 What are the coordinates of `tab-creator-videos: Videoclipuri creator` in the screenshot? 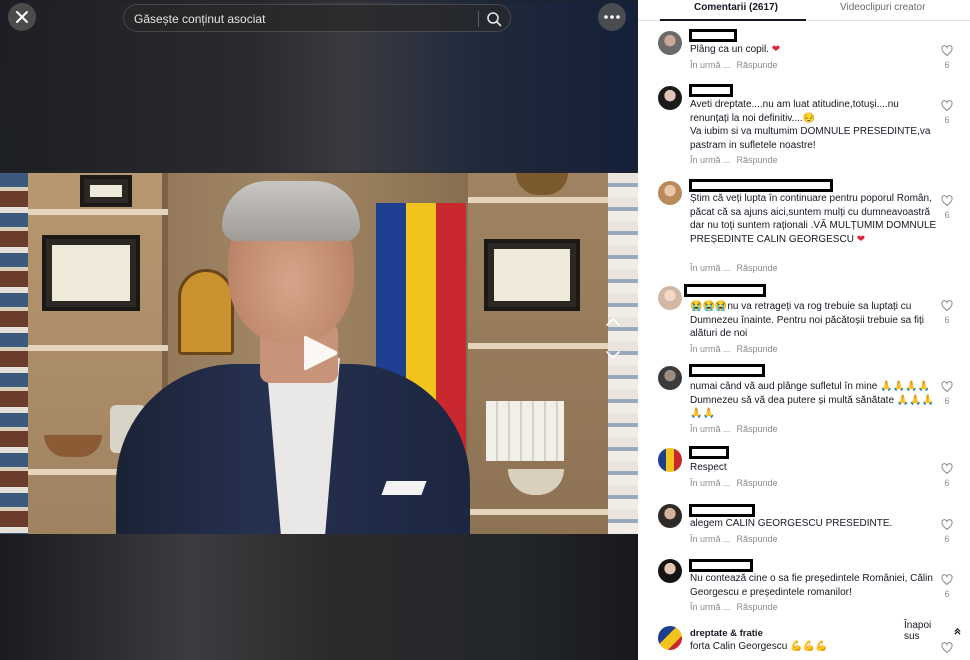 It's located at (882, 7).